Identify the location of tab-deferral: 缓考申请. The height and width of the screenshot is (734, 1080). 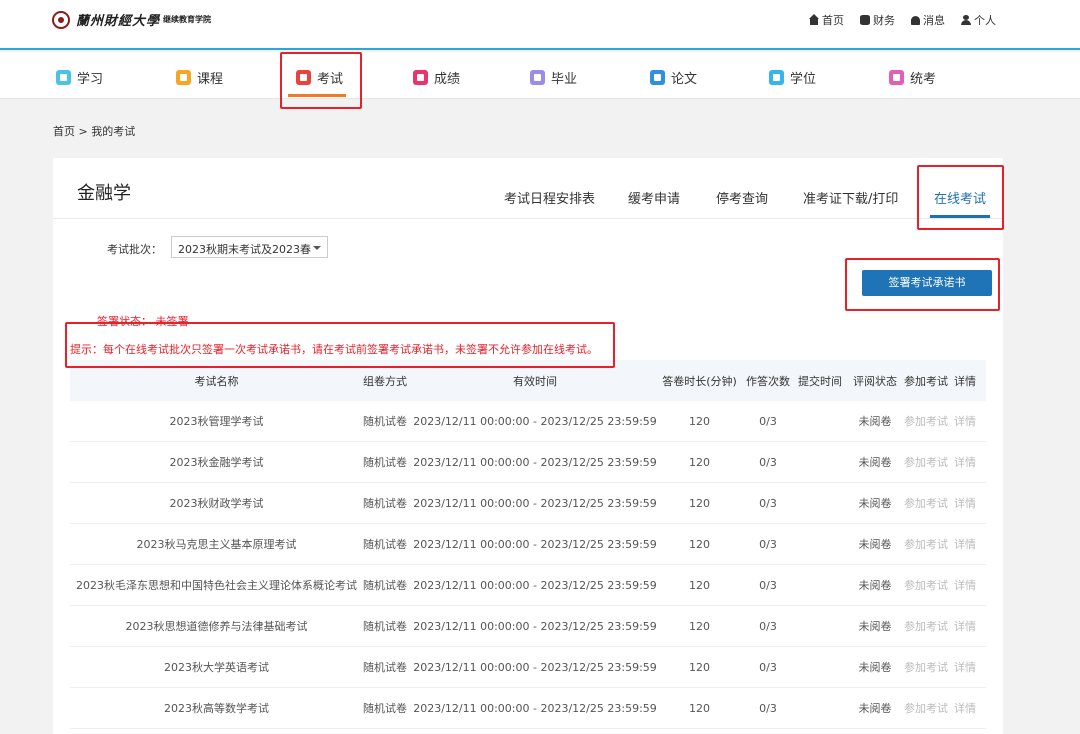
(654, 197).